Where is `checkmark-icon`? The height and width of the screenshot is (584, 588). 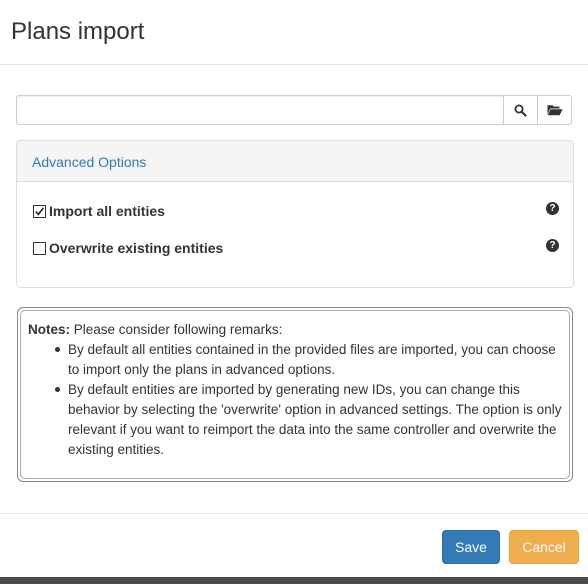 checkmark-icon is located at coordinates (40, 211).